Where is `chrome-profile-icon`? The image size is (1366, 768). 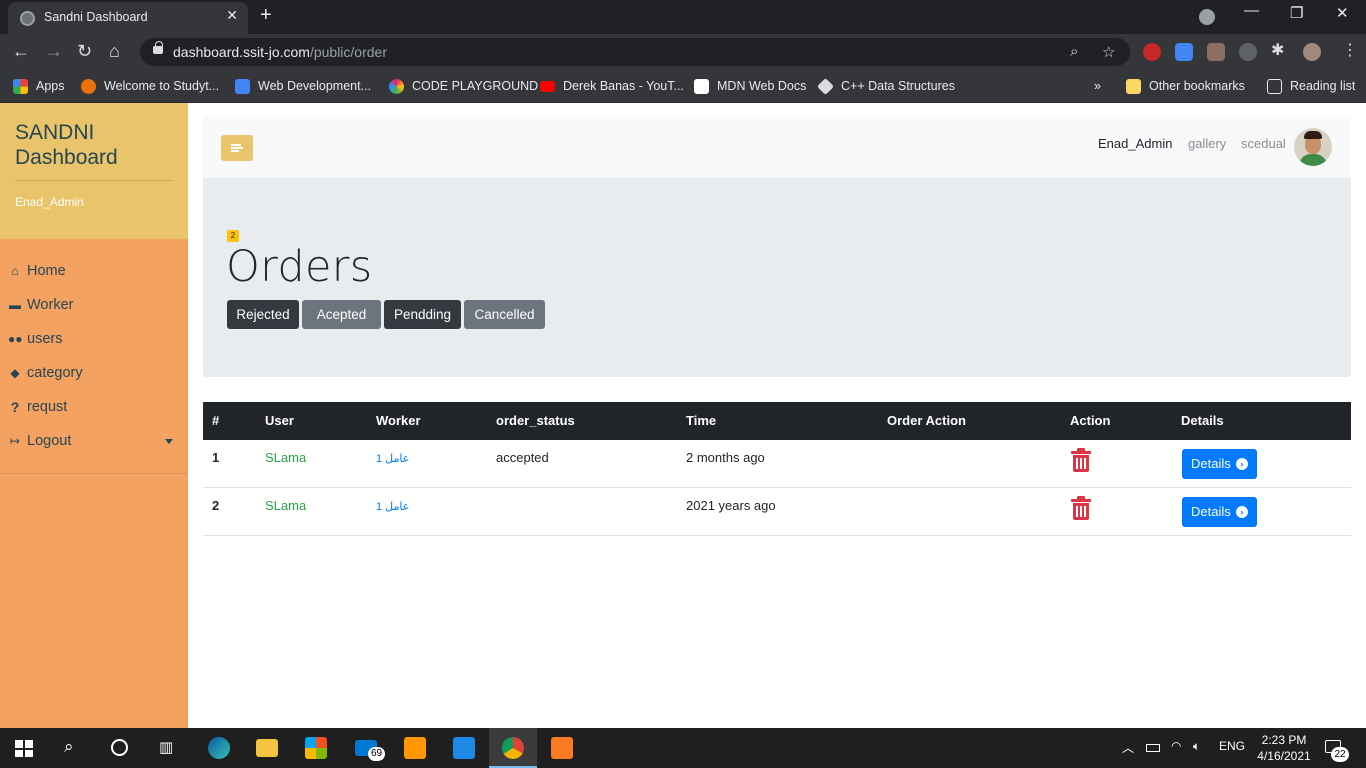 chrome-profile-icon is located at coordinates (1207, 17).